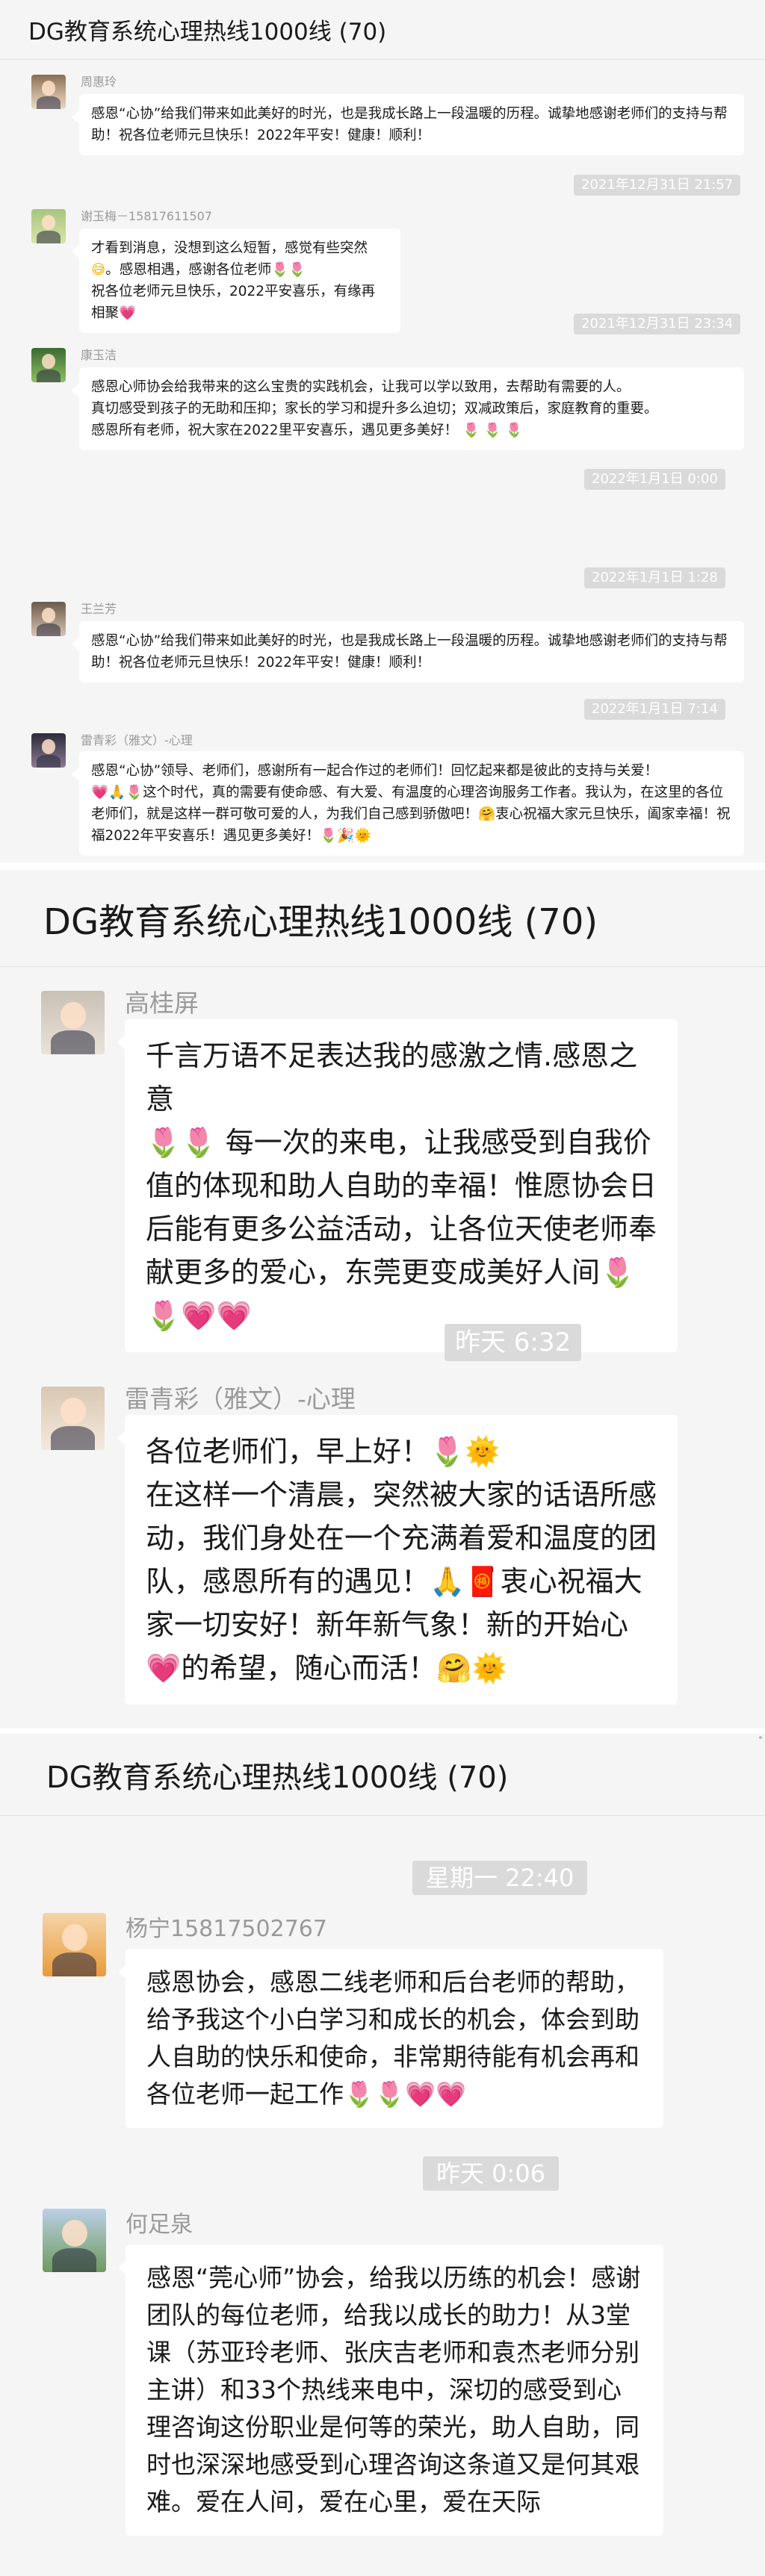 The image size is (765, 2576). Describe the element at coordinates (654, 479) in the screenshot. I see `timestamp: 2022年1月1日 0:00` at that location.